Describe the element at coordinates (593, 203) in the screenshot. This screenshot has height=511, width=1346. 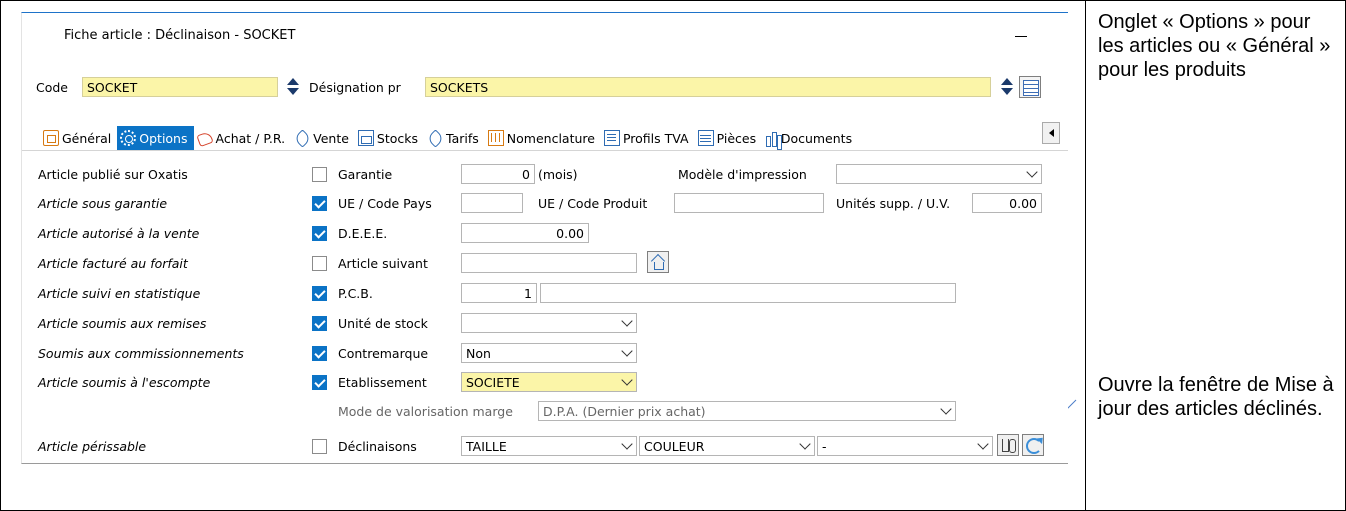
I see `ue-produit-label: UE / Code Produit` at that location.